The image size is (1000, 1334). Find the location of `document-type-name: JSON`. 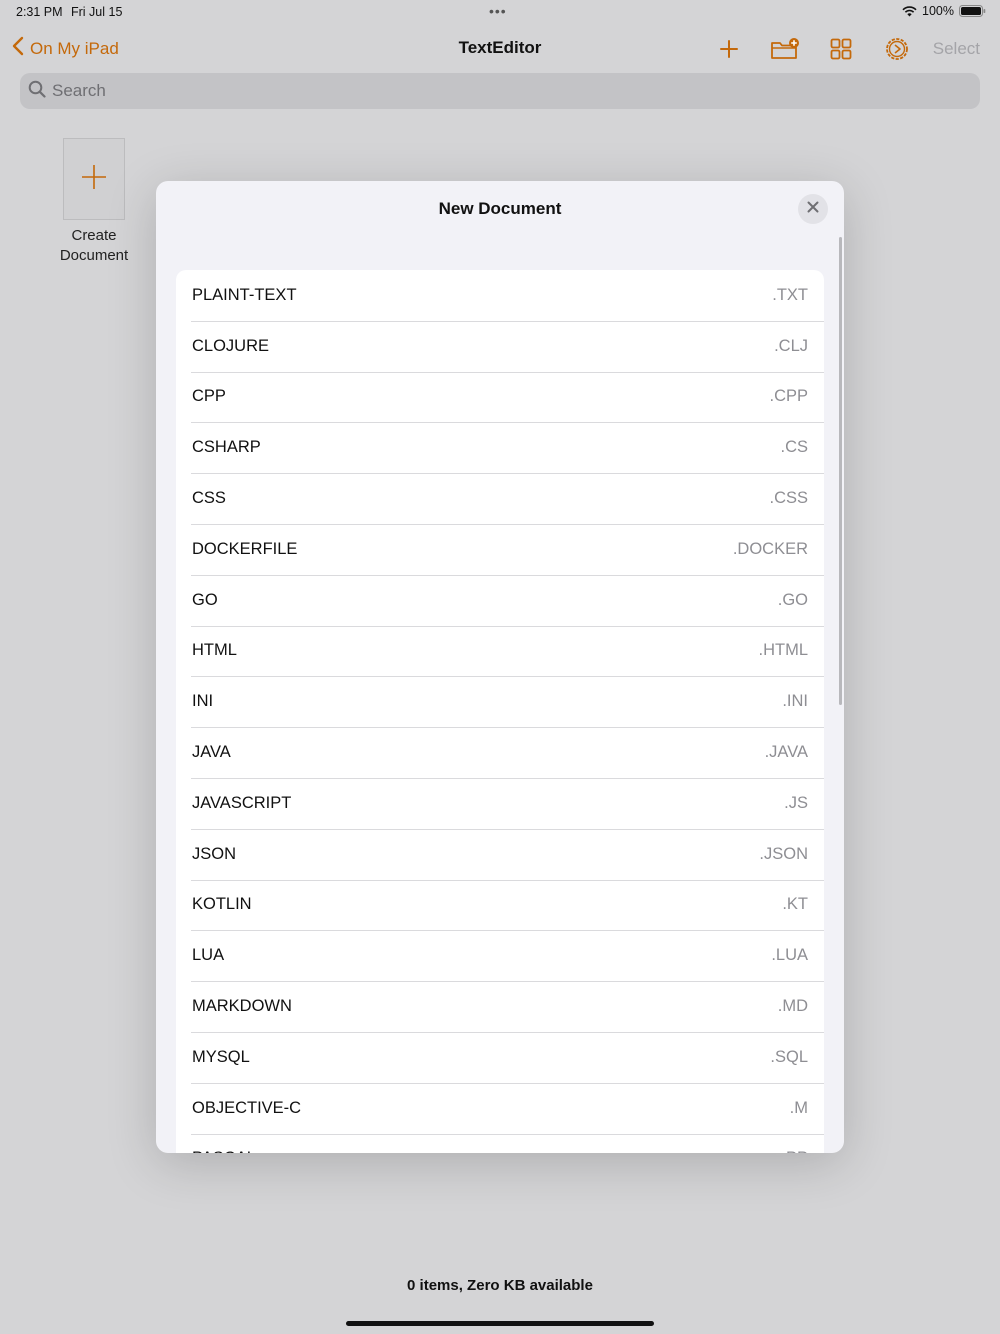

document-type-name: JSON is located at coordinates (214, 853).